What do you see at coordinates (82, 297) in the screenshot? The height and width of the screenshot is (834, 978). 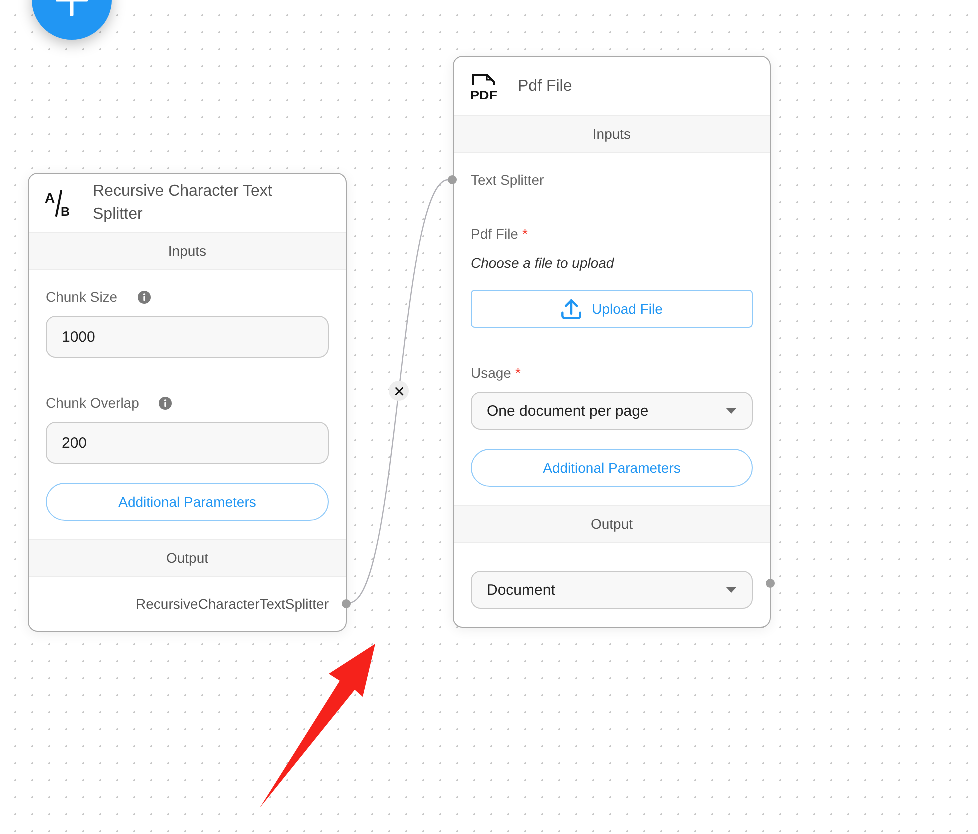 I see `field-label: Chunk Size` at bounding box center [82, 297].